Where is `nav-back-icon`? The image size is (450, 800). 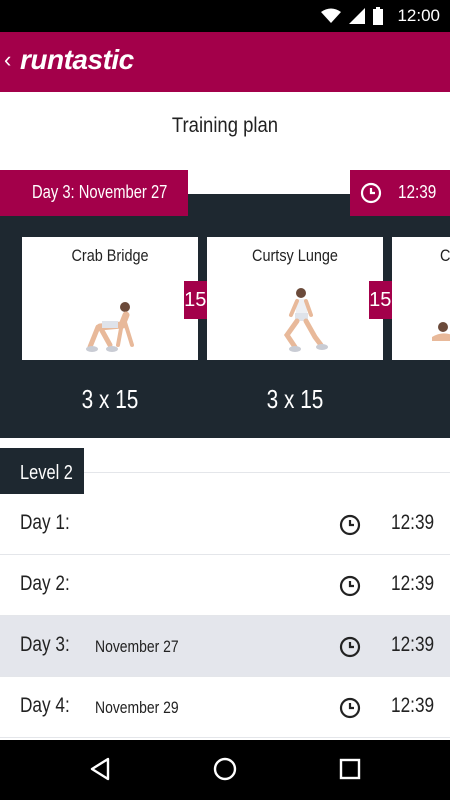
nav-back-icon is located at coordinates (100, 769).